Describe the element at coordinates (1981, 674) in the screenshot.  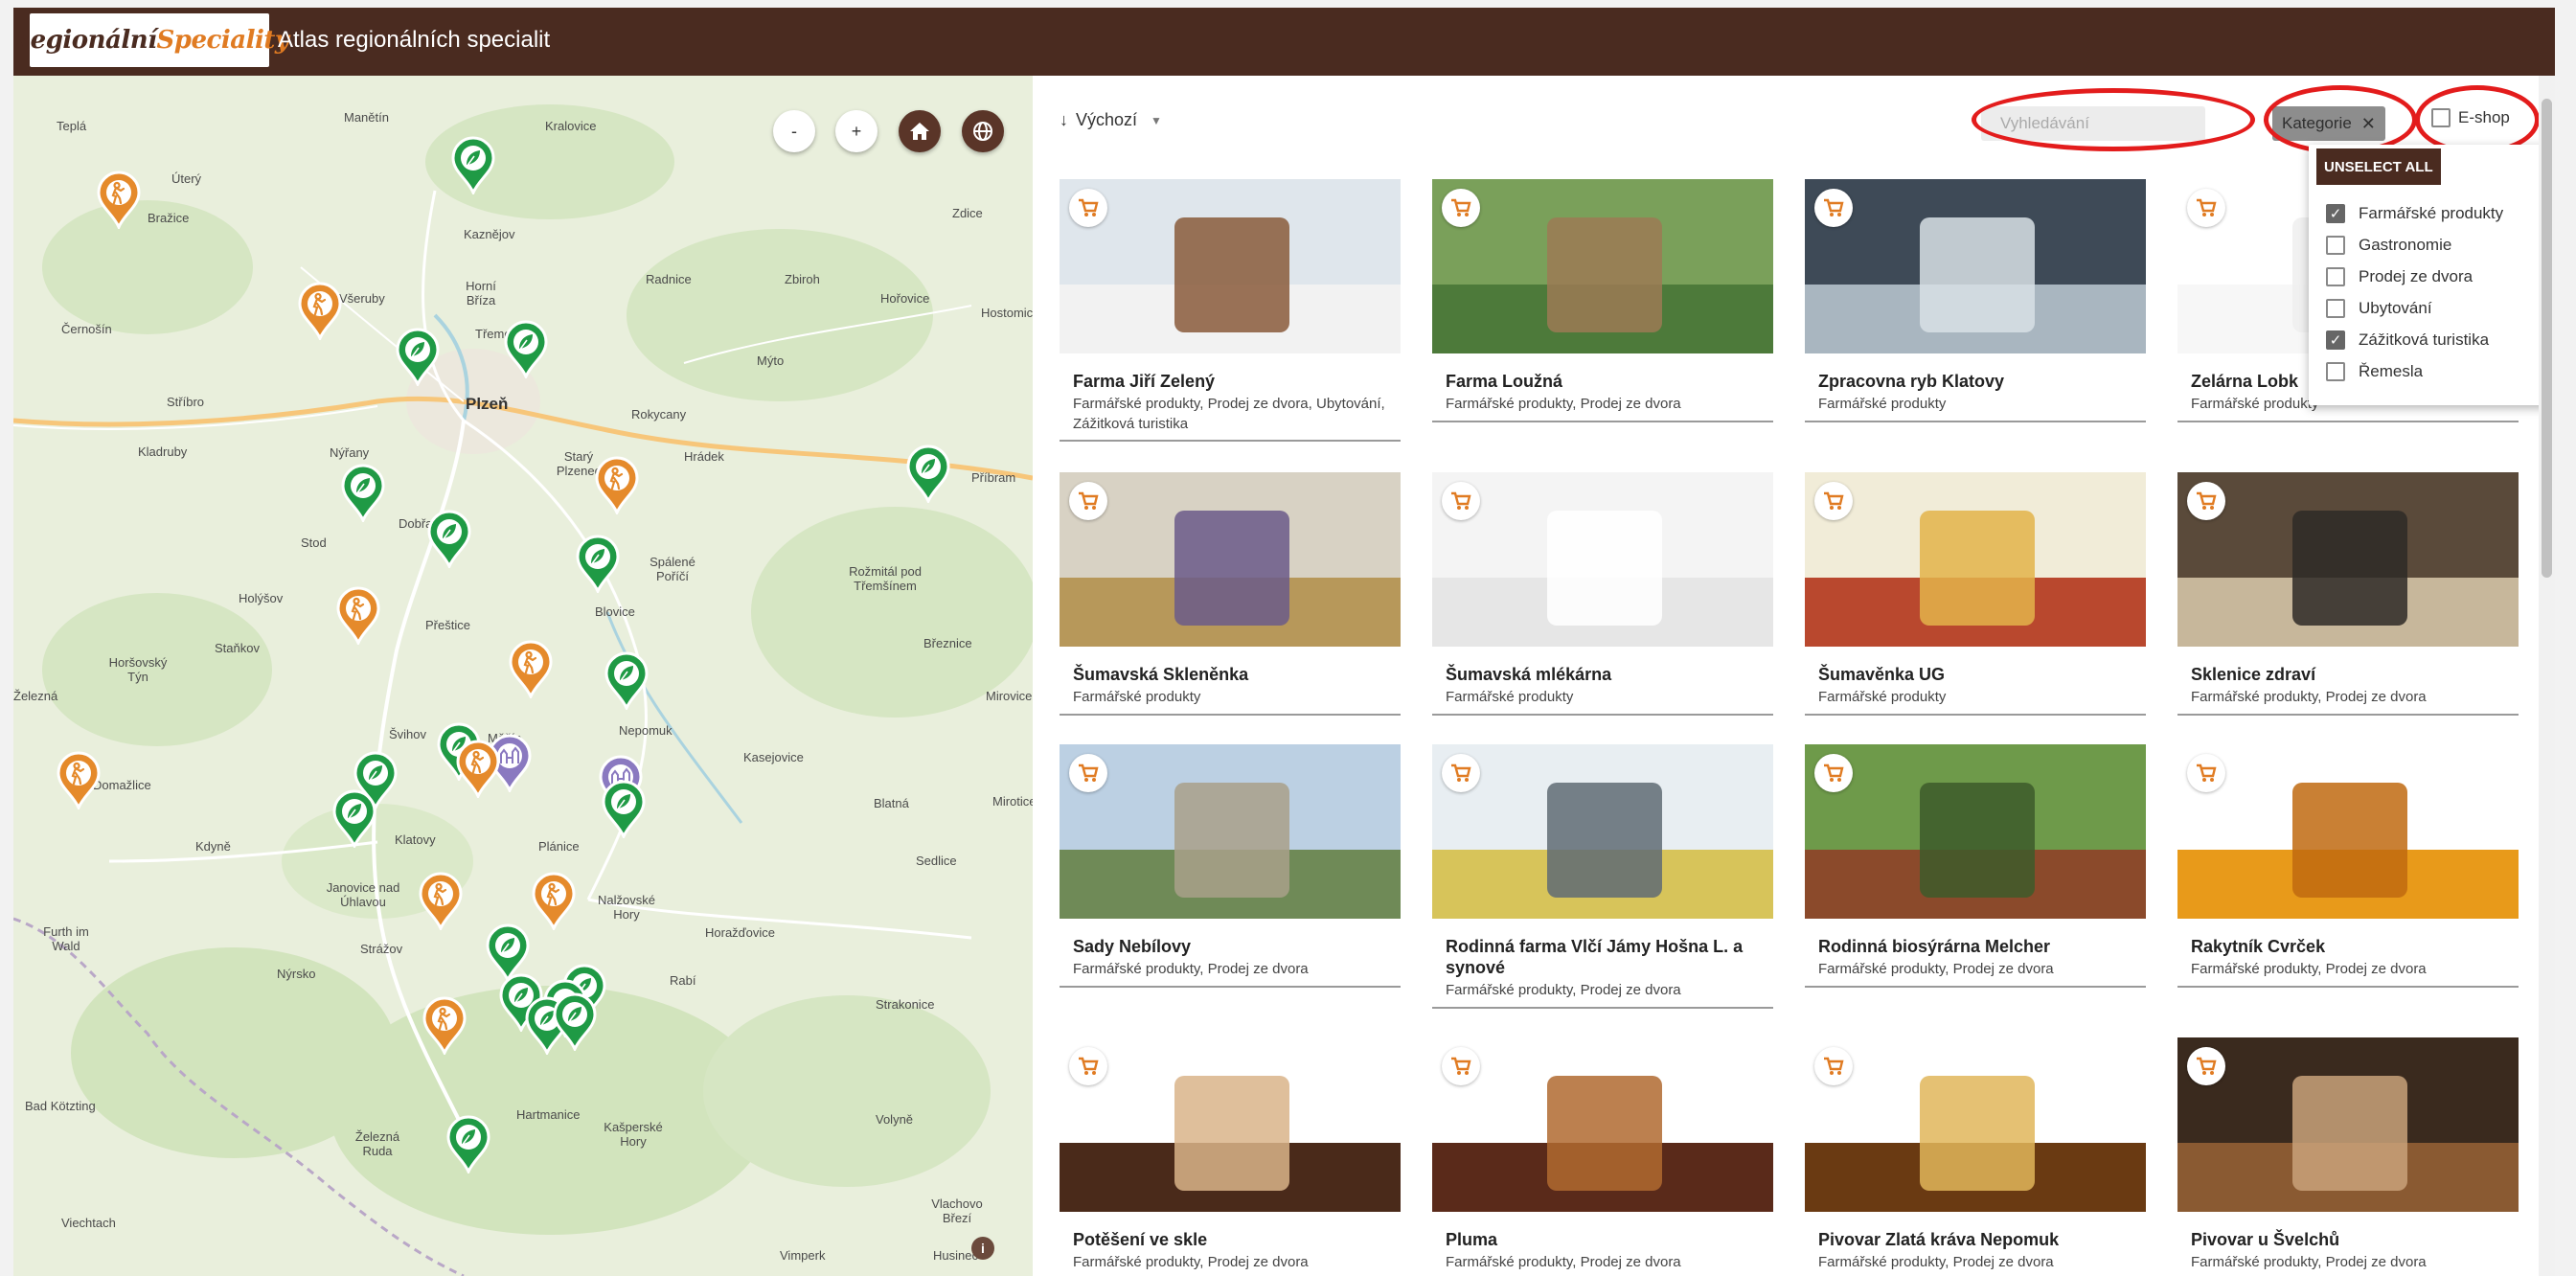
I see `product-name: Šumavěnka UG` at that location.